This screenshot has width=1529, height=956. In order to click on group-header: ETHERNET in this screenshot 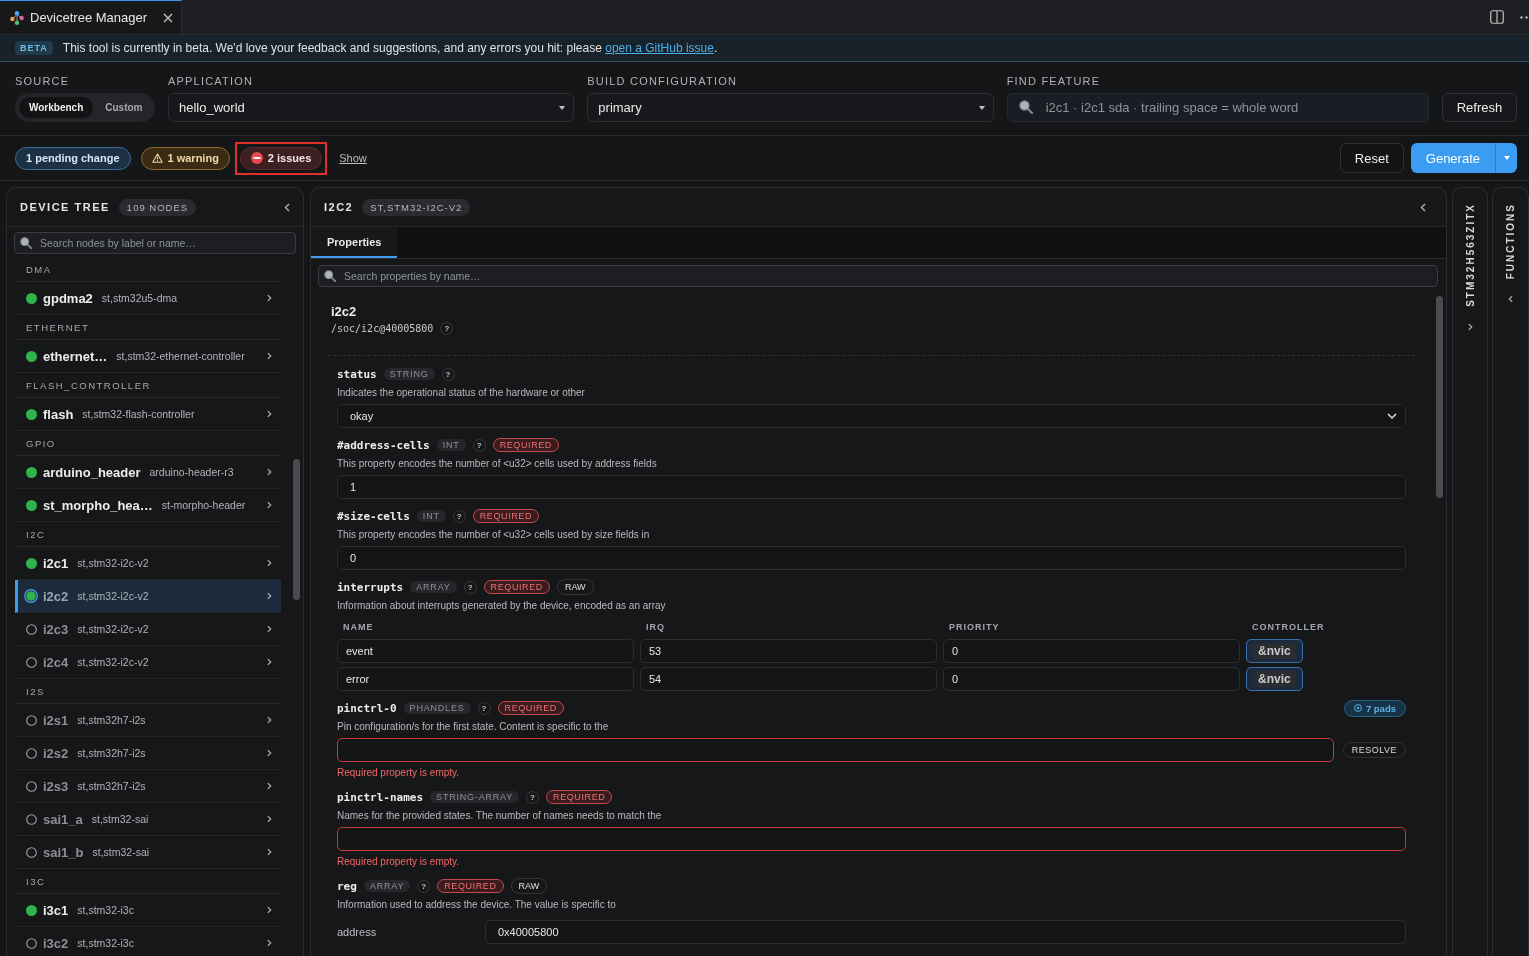, I will do `click(148, 327)`.